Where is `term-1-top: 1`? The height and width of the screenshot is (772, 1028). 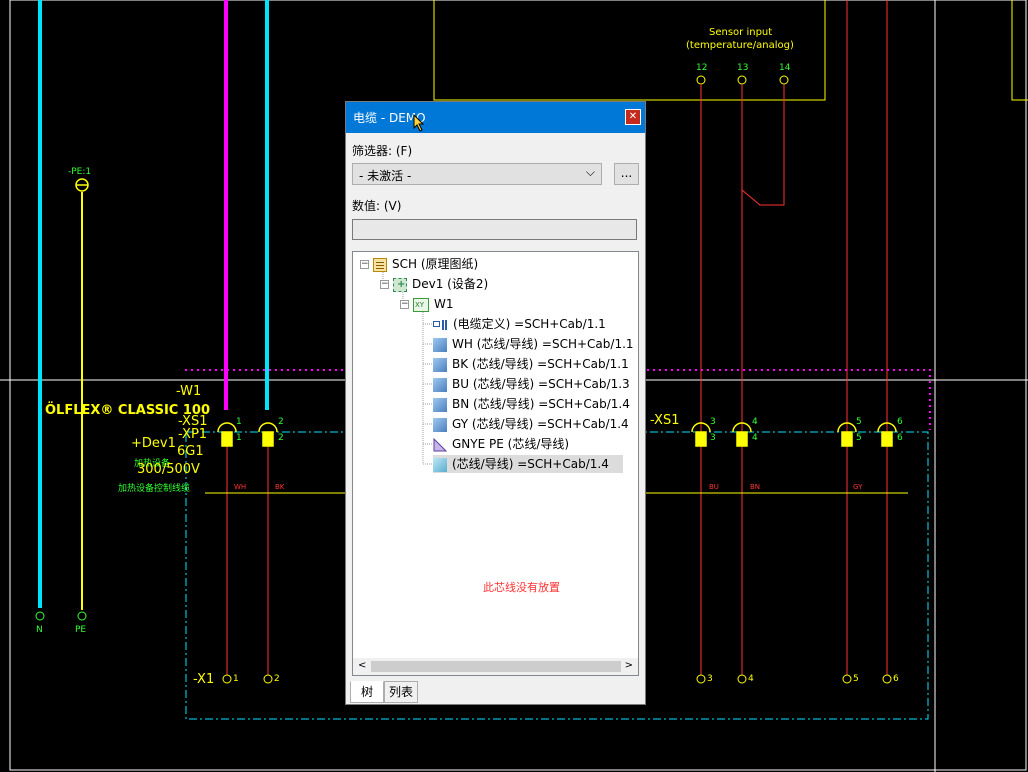 term-1-top: 1 is located at coordinates (239, 422).